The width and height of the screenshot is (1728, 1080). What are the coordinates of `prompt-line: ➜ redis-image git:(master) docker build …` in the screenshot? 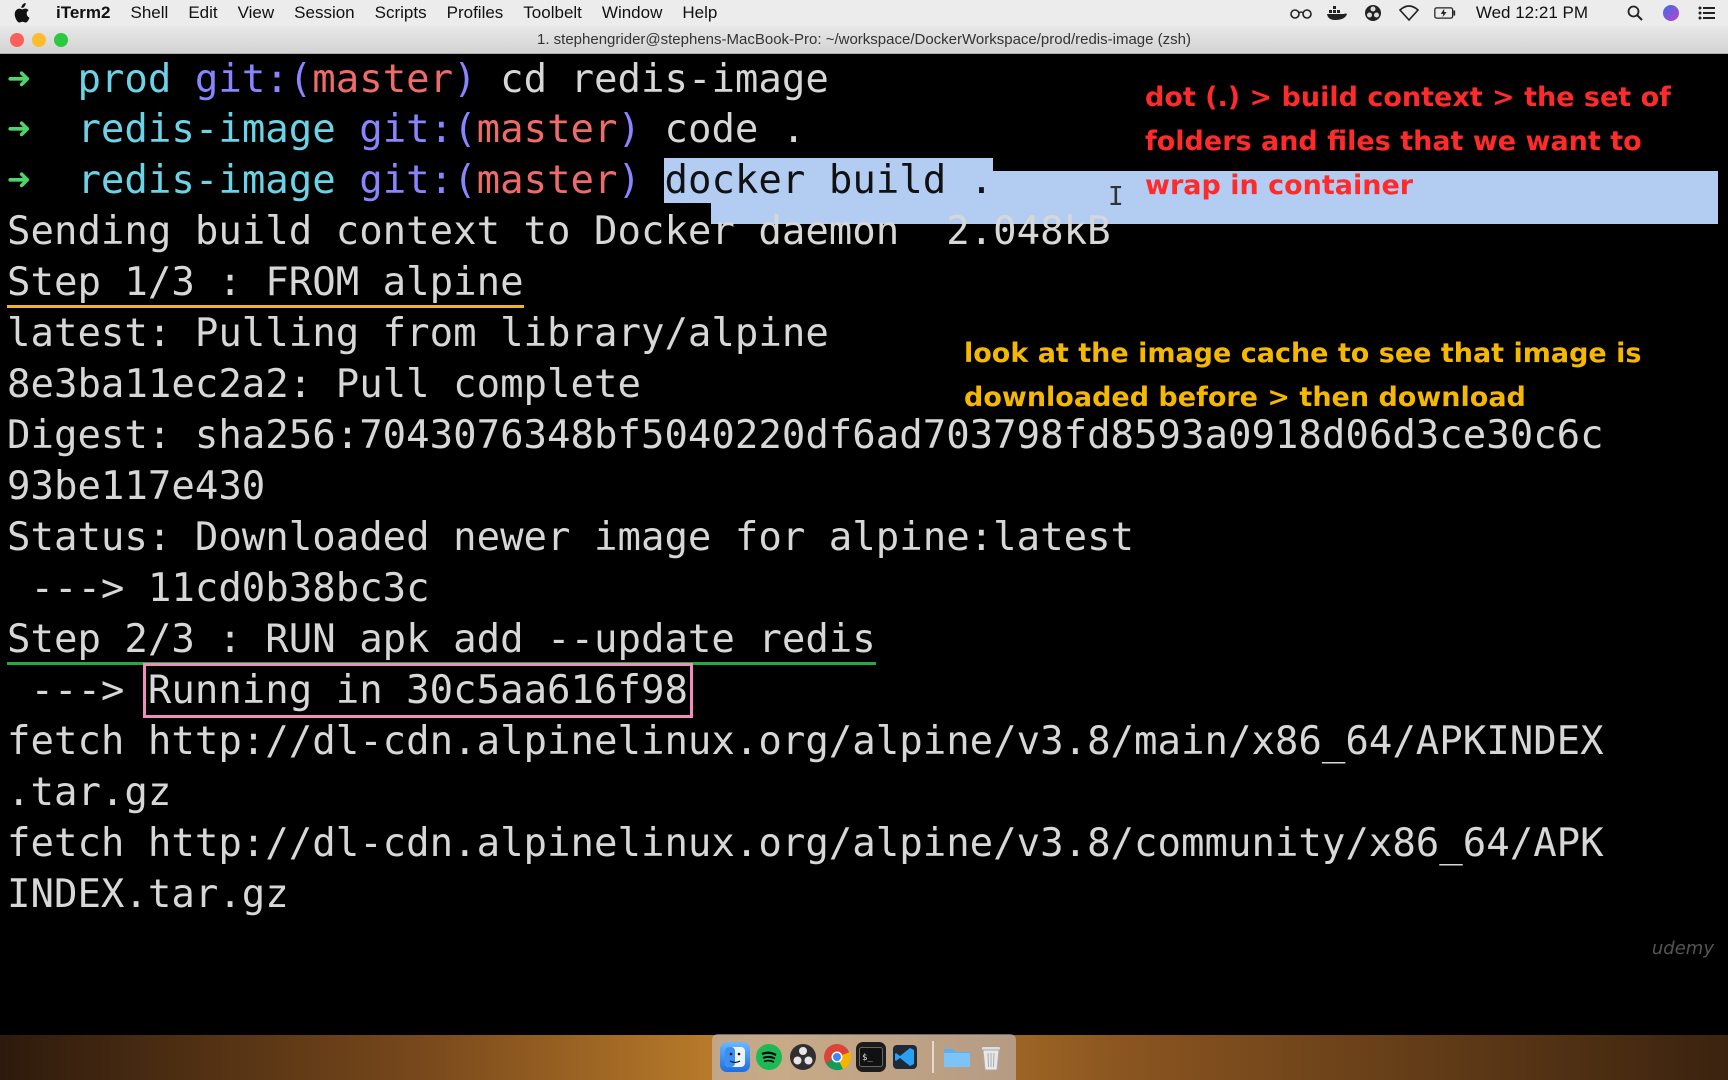 It's located at (500, 181).